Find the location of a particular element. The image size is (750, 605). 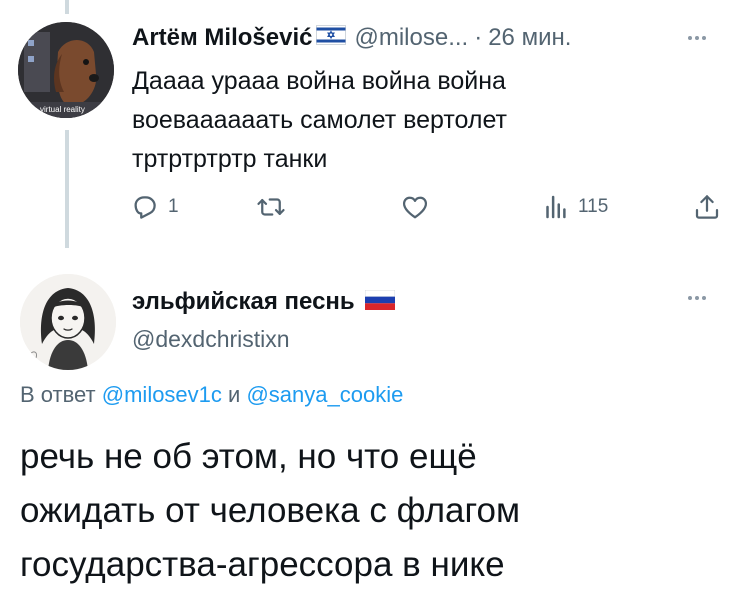

avatar: virtual reality is located at coordinates (66, 70).